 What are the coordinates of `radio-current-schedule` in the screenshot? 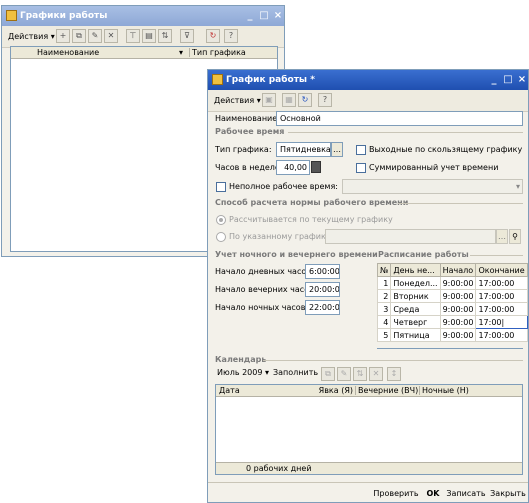 It's located at (221, 220).